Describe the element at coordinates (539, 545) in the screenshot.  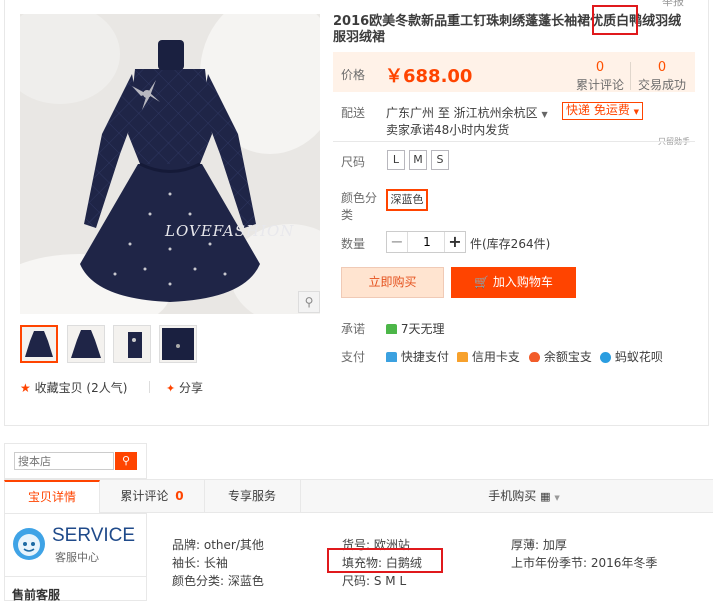
I see `attr-thickness: 厚薄: 加厚` at that location.